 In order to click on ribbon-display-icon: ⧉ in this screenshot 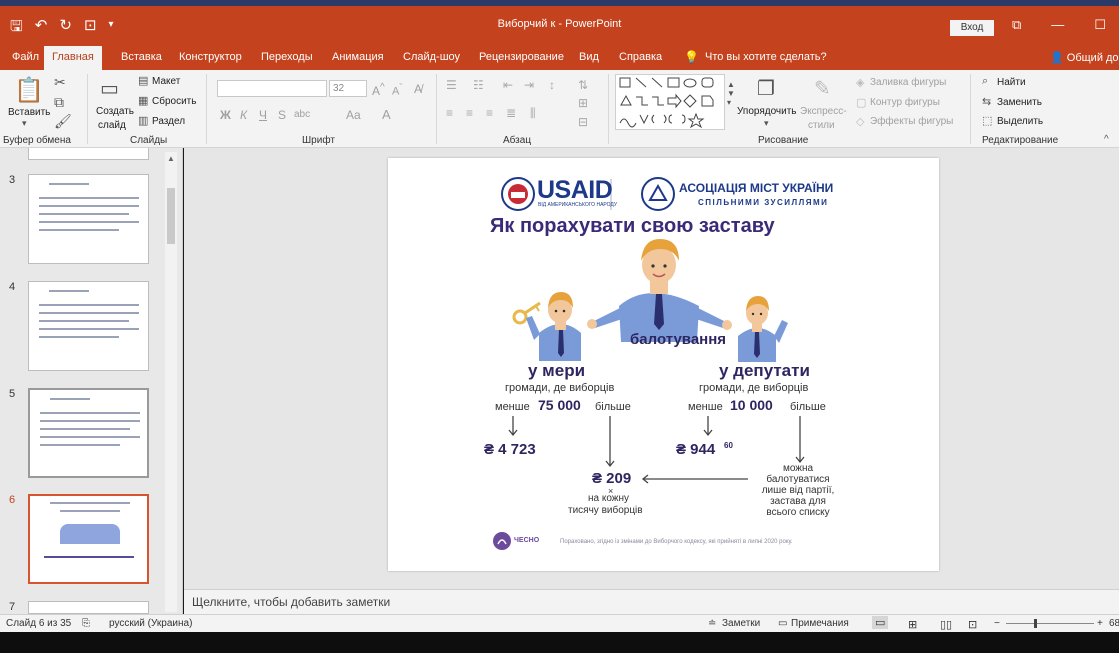, I will do `click(1016, 25)`.